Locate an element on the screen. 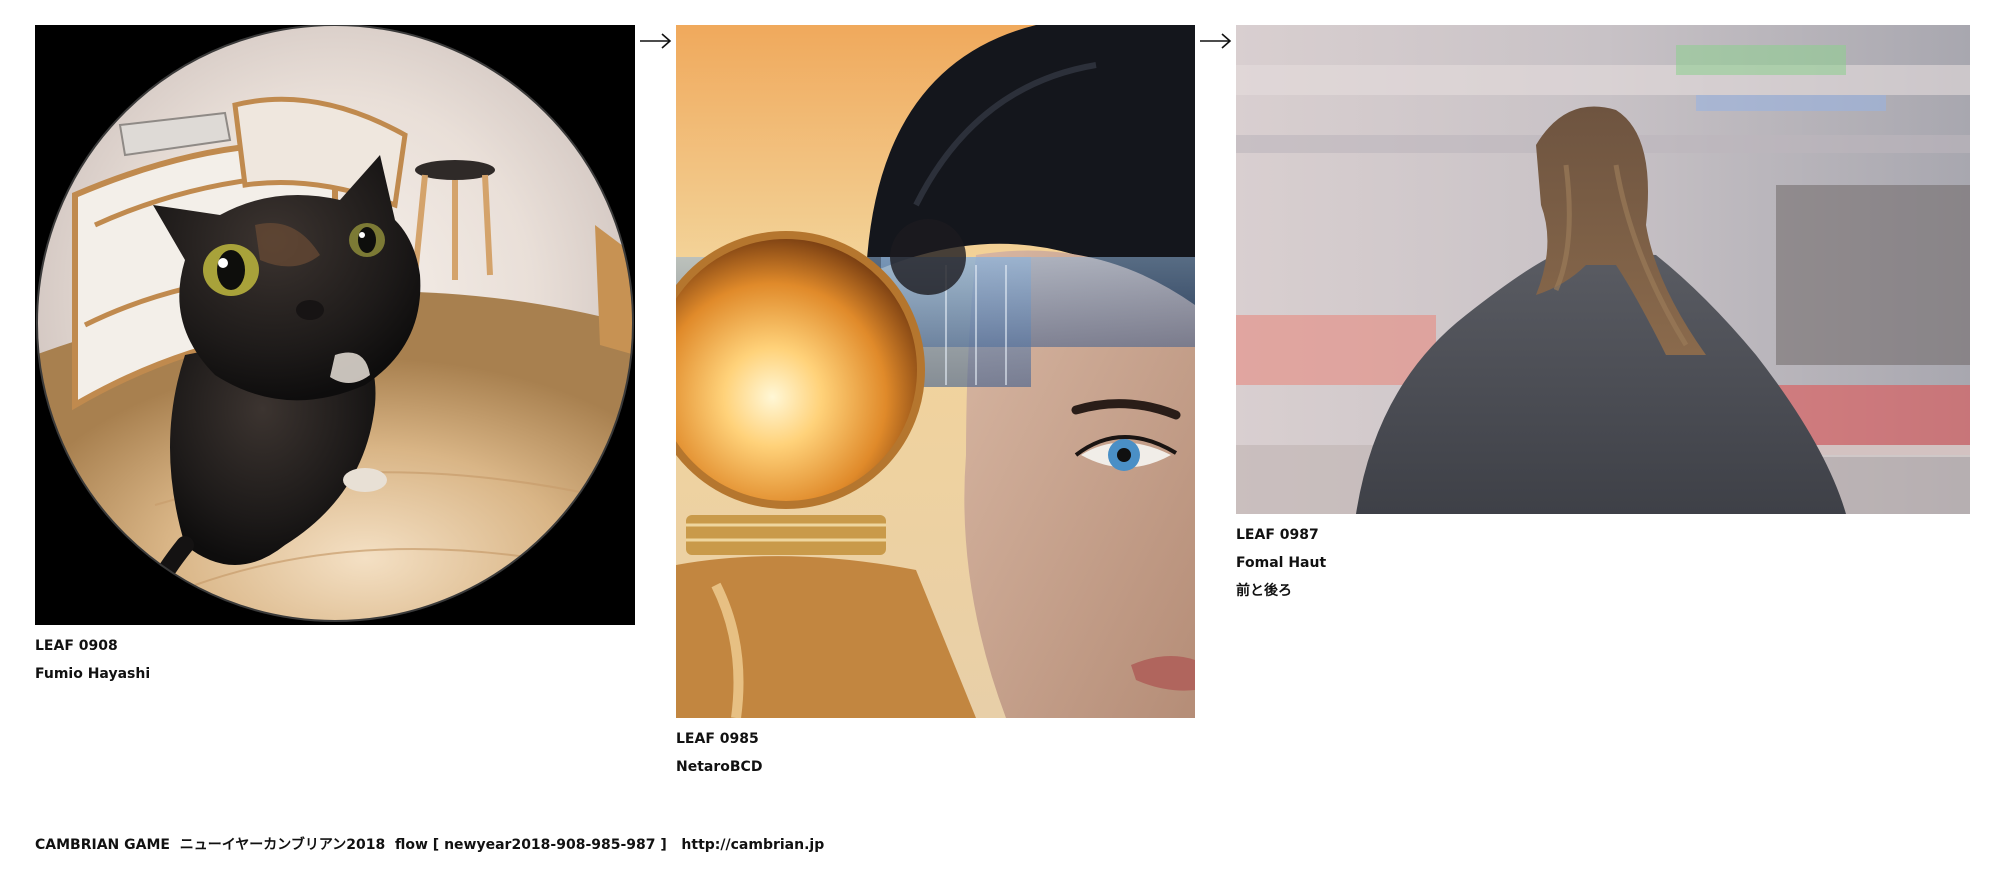 The image size is (2006, 872). footer-link: http://cambrian.jp is located at coordinates (752, 845).